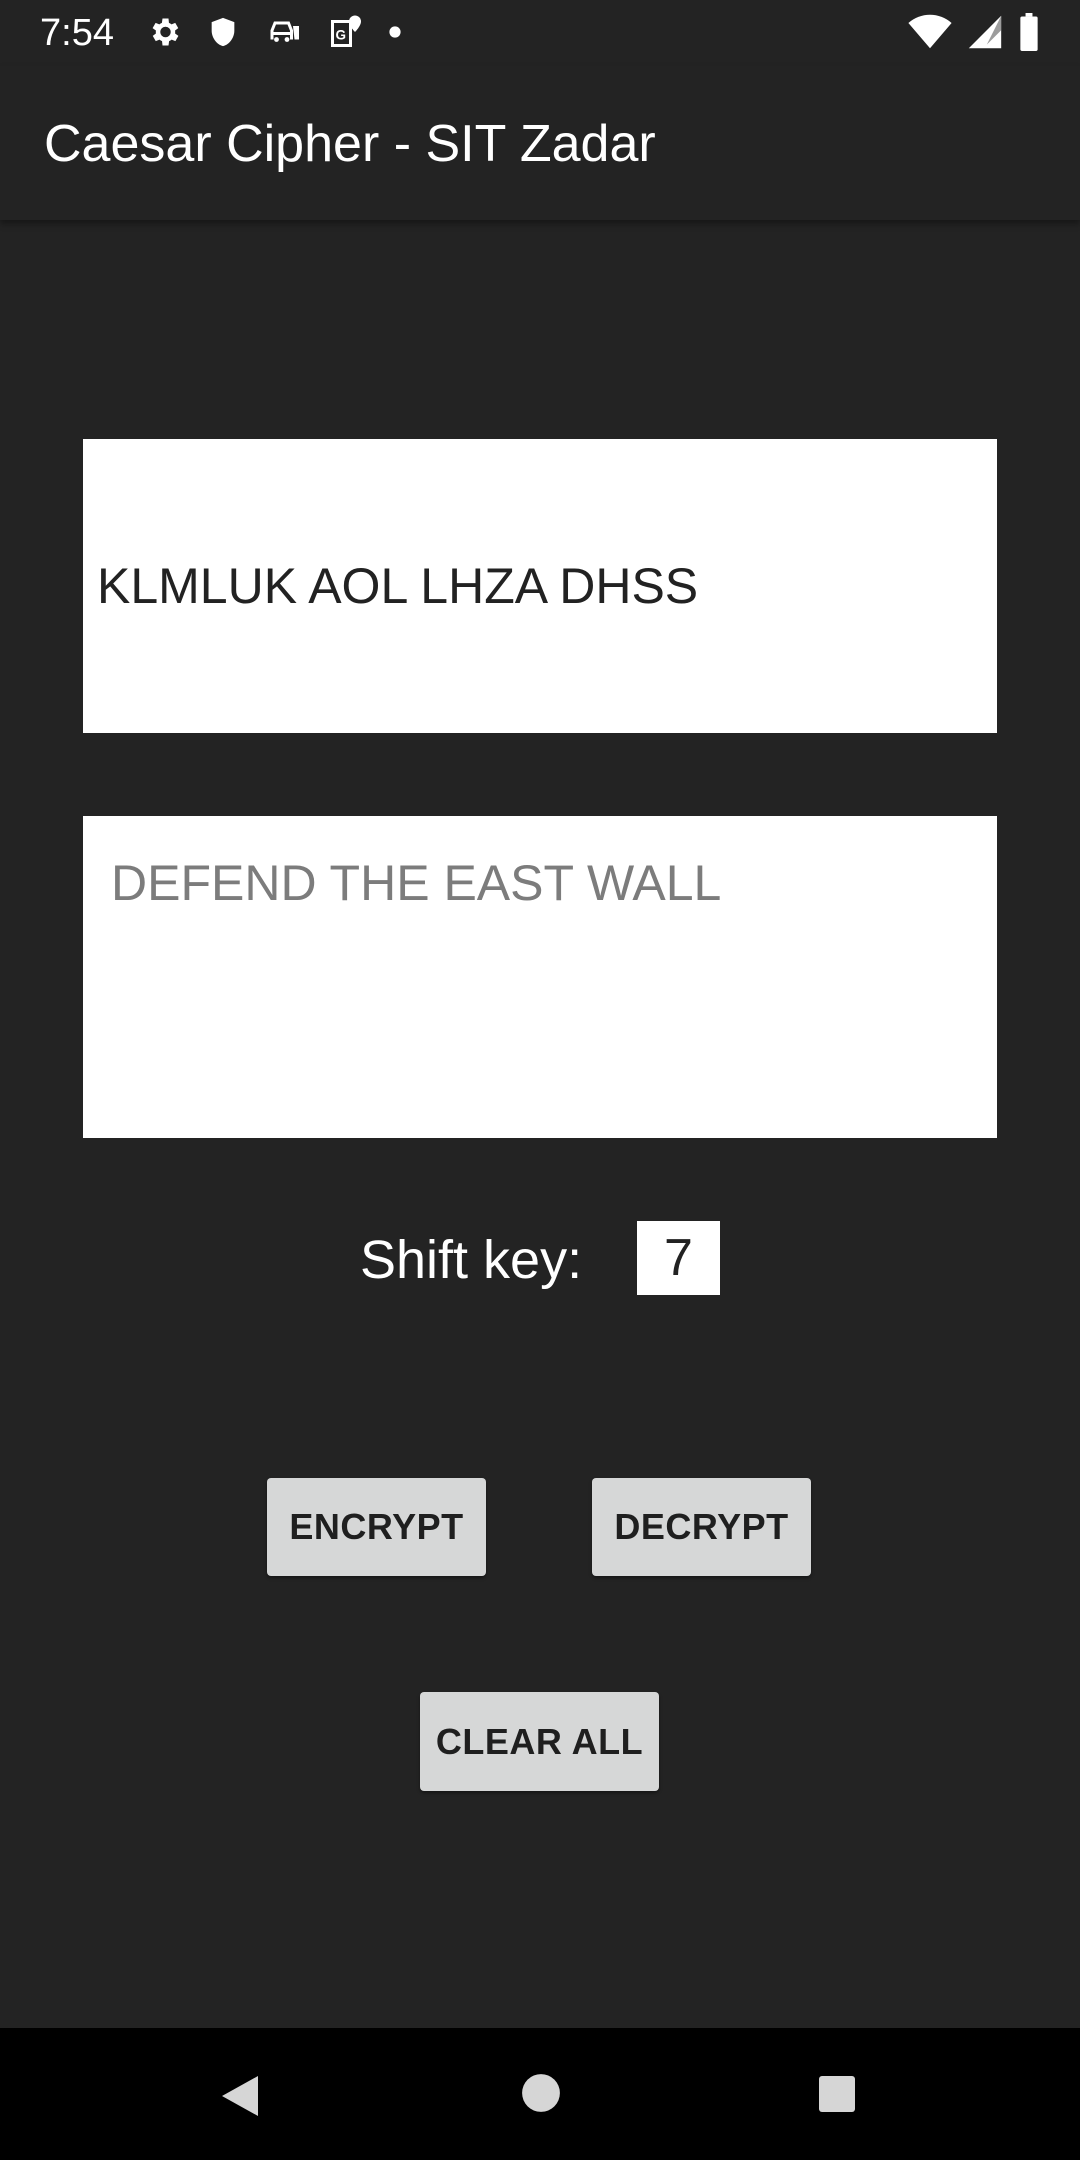 Image resolution: width=1080 pixels, height=2160 pixels. I want to click on nav-bar, so click(540, 2094).